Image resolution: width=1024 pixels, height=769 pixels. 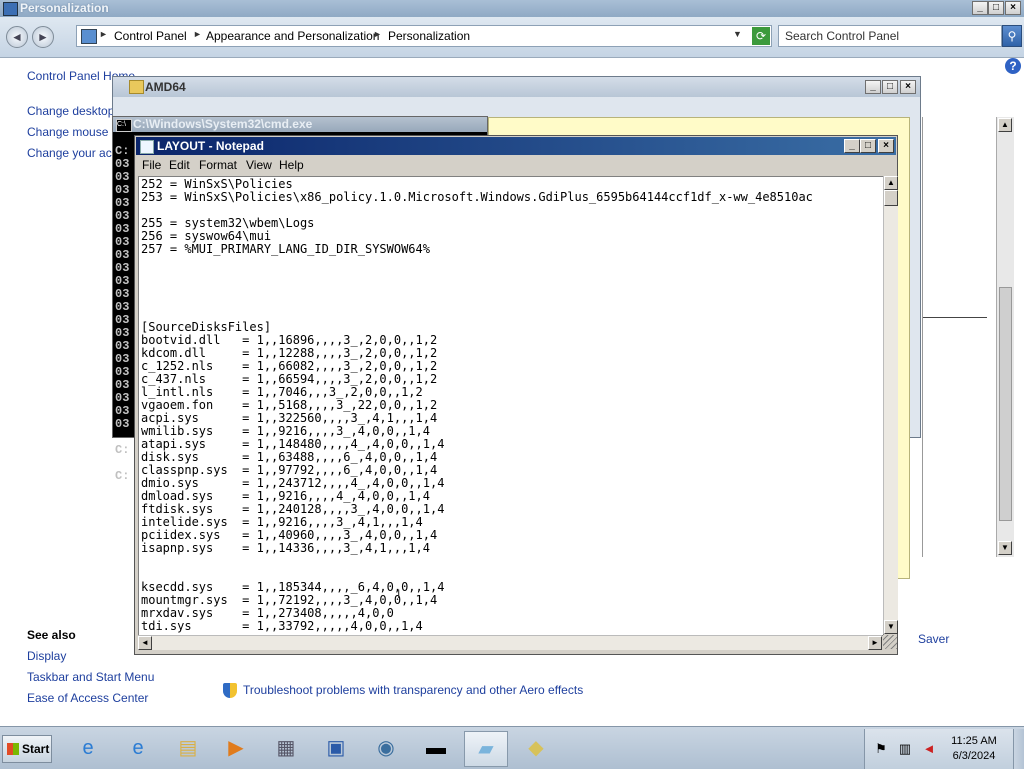 I want to click on media-player-icon: ▶, so click(x=236, y=749).